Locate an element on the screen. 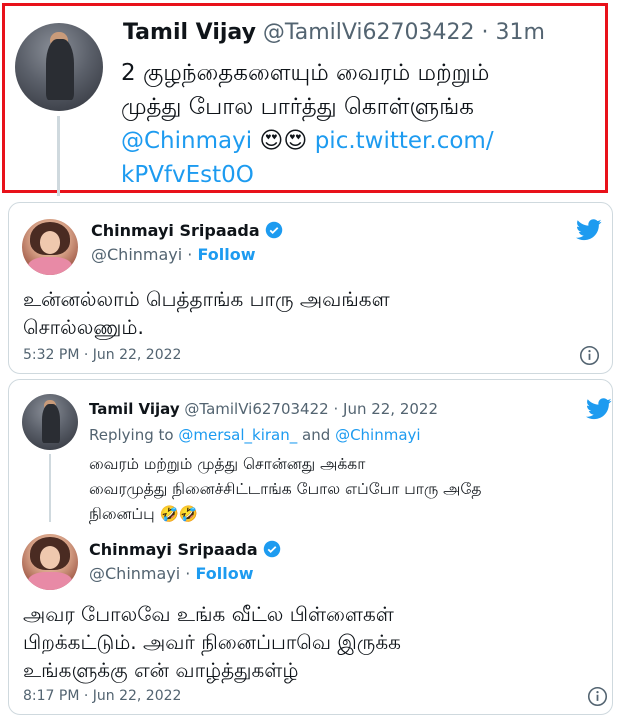 Image resolution: width=618 pixels, height=720 pixels. timestamp: 8:17 PM · Jun 22, 2022 is located at coordinates (102, 696).